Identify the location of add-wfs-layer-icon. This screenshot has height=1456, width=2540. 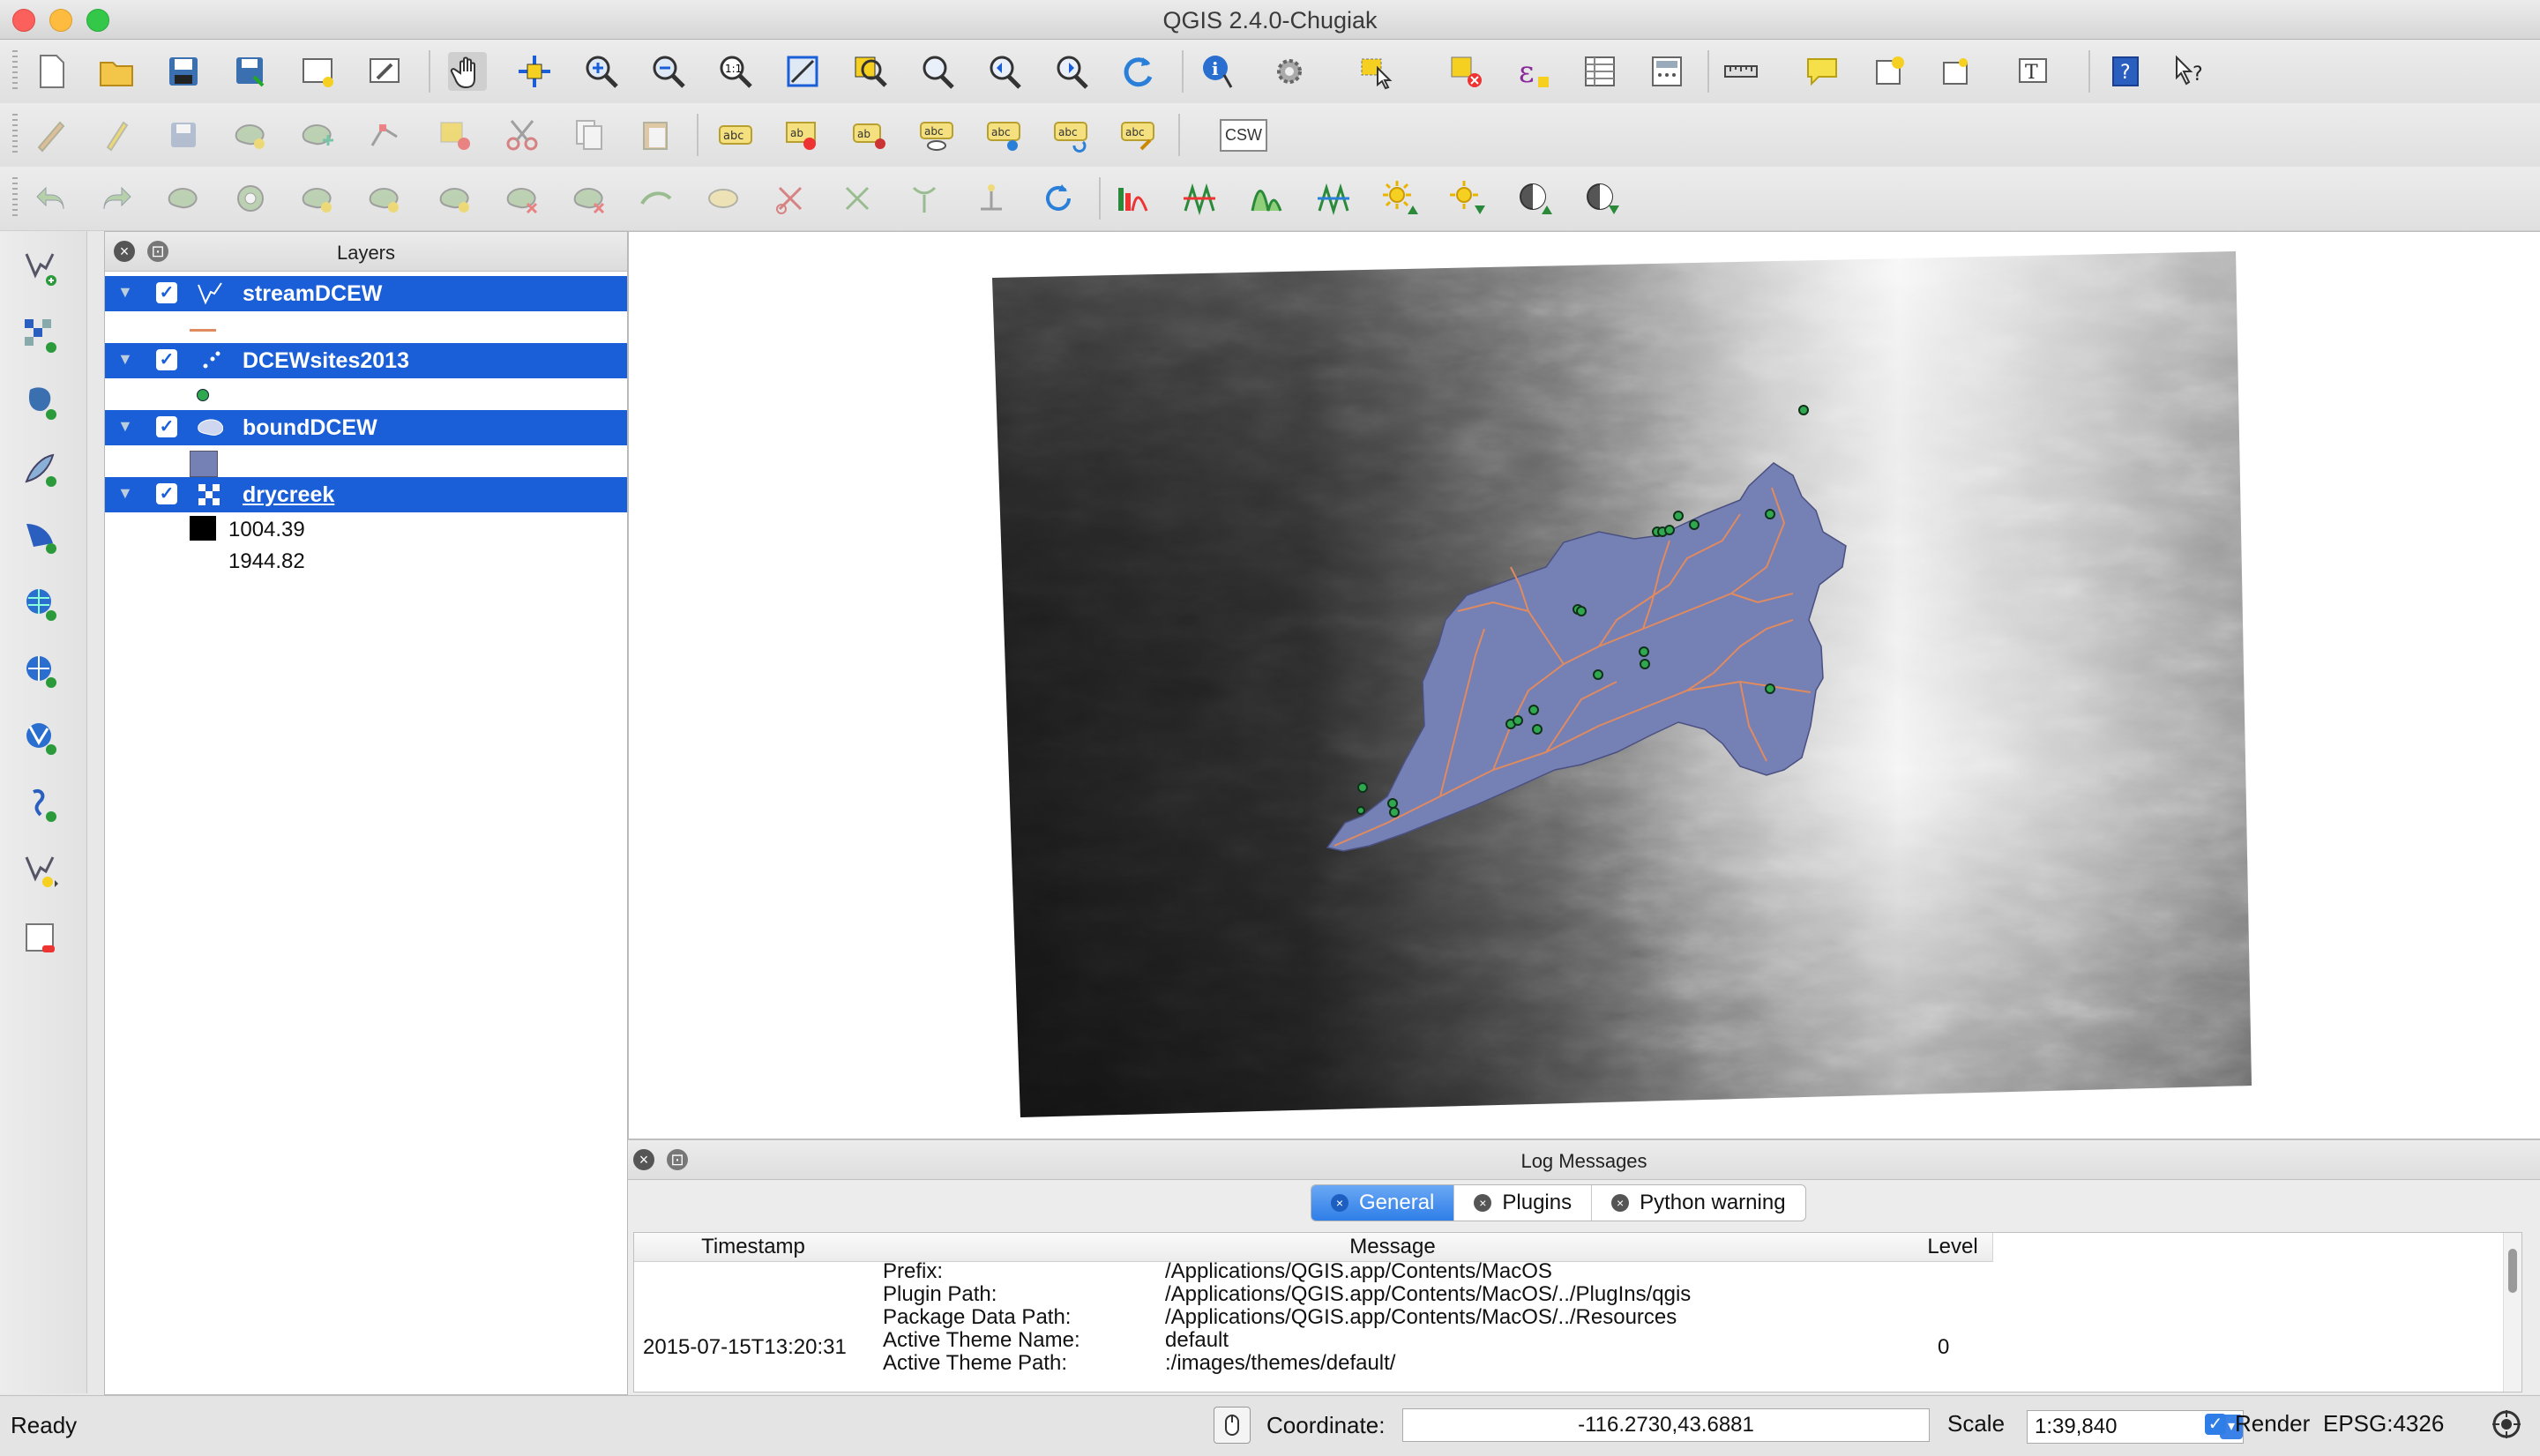
(40, 737).